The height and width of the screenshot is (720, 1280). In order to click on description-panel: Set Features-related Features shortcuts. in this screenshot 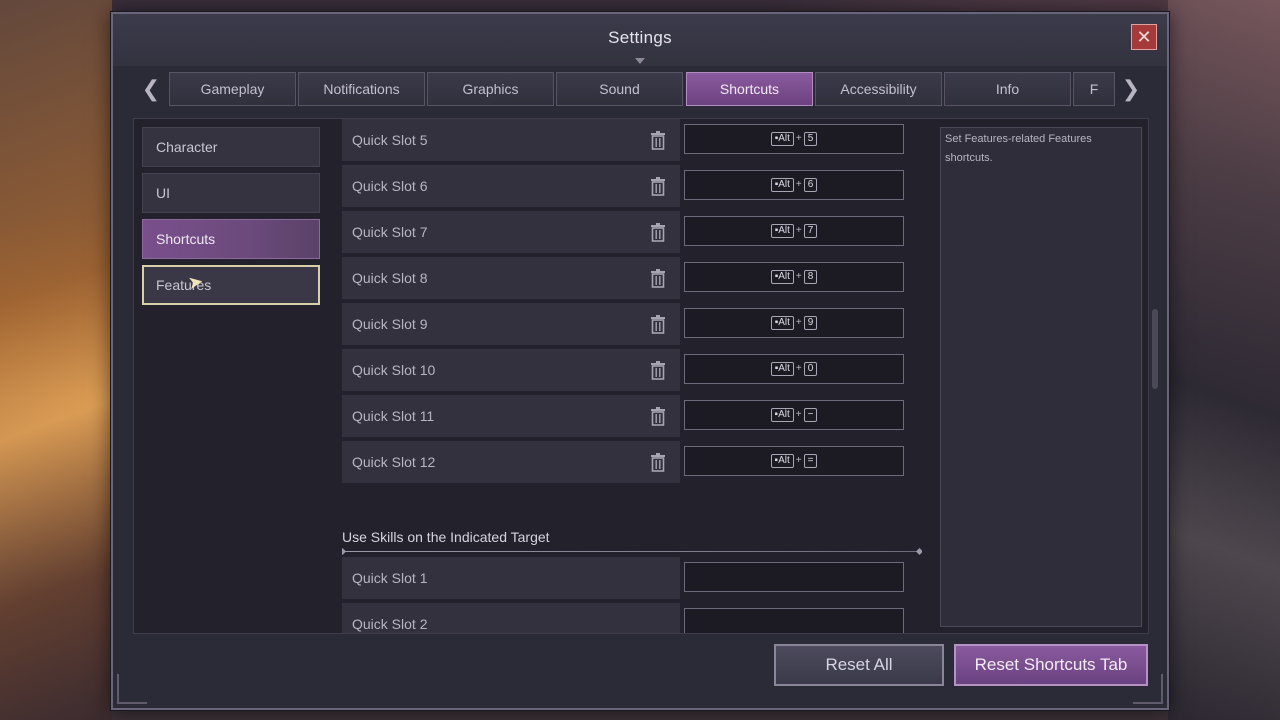, I will do `click(1041, 377)`.